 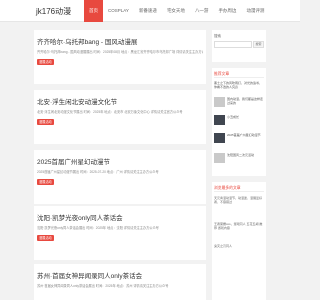 I want to click on recommended-item: 小丑成长, so click(x=239, y=120).